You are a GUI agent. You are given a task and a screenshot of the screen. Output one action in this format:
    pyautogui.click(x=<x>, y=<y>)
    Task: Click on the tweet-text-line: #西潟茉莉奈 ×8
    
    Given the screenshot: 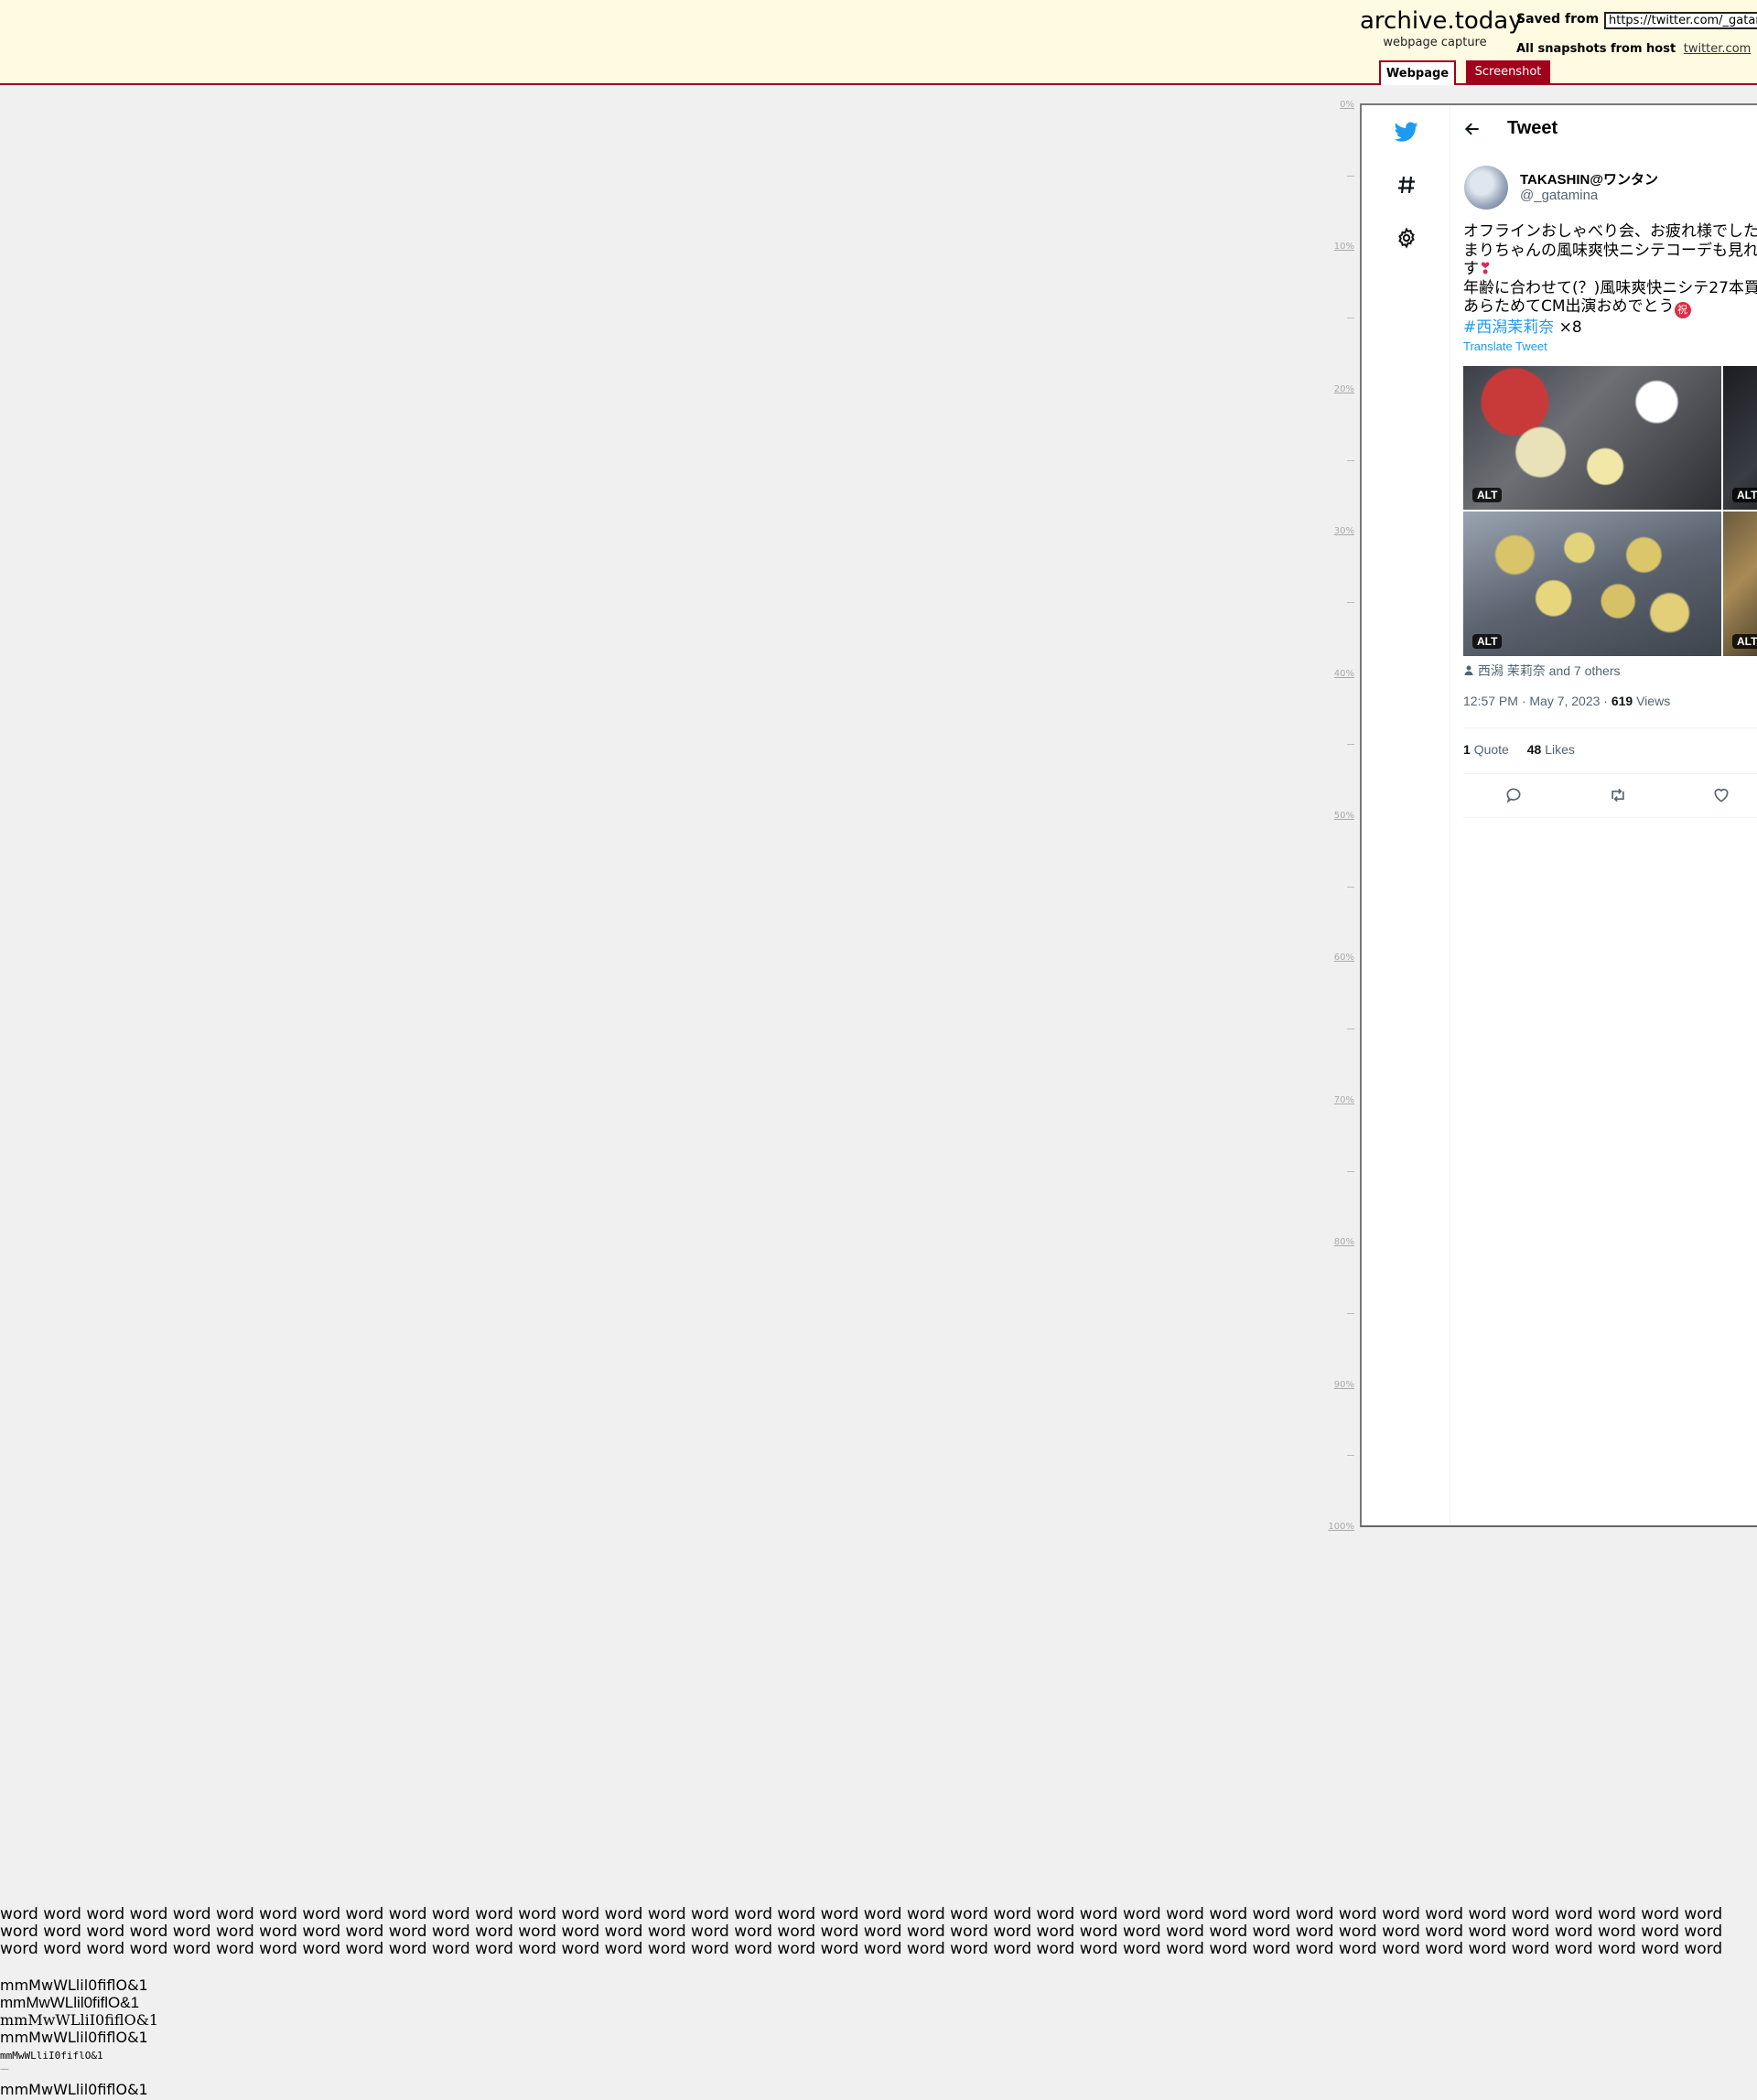 What is the action you would take?
    pyautogui.click(x=1610, y=328)
    